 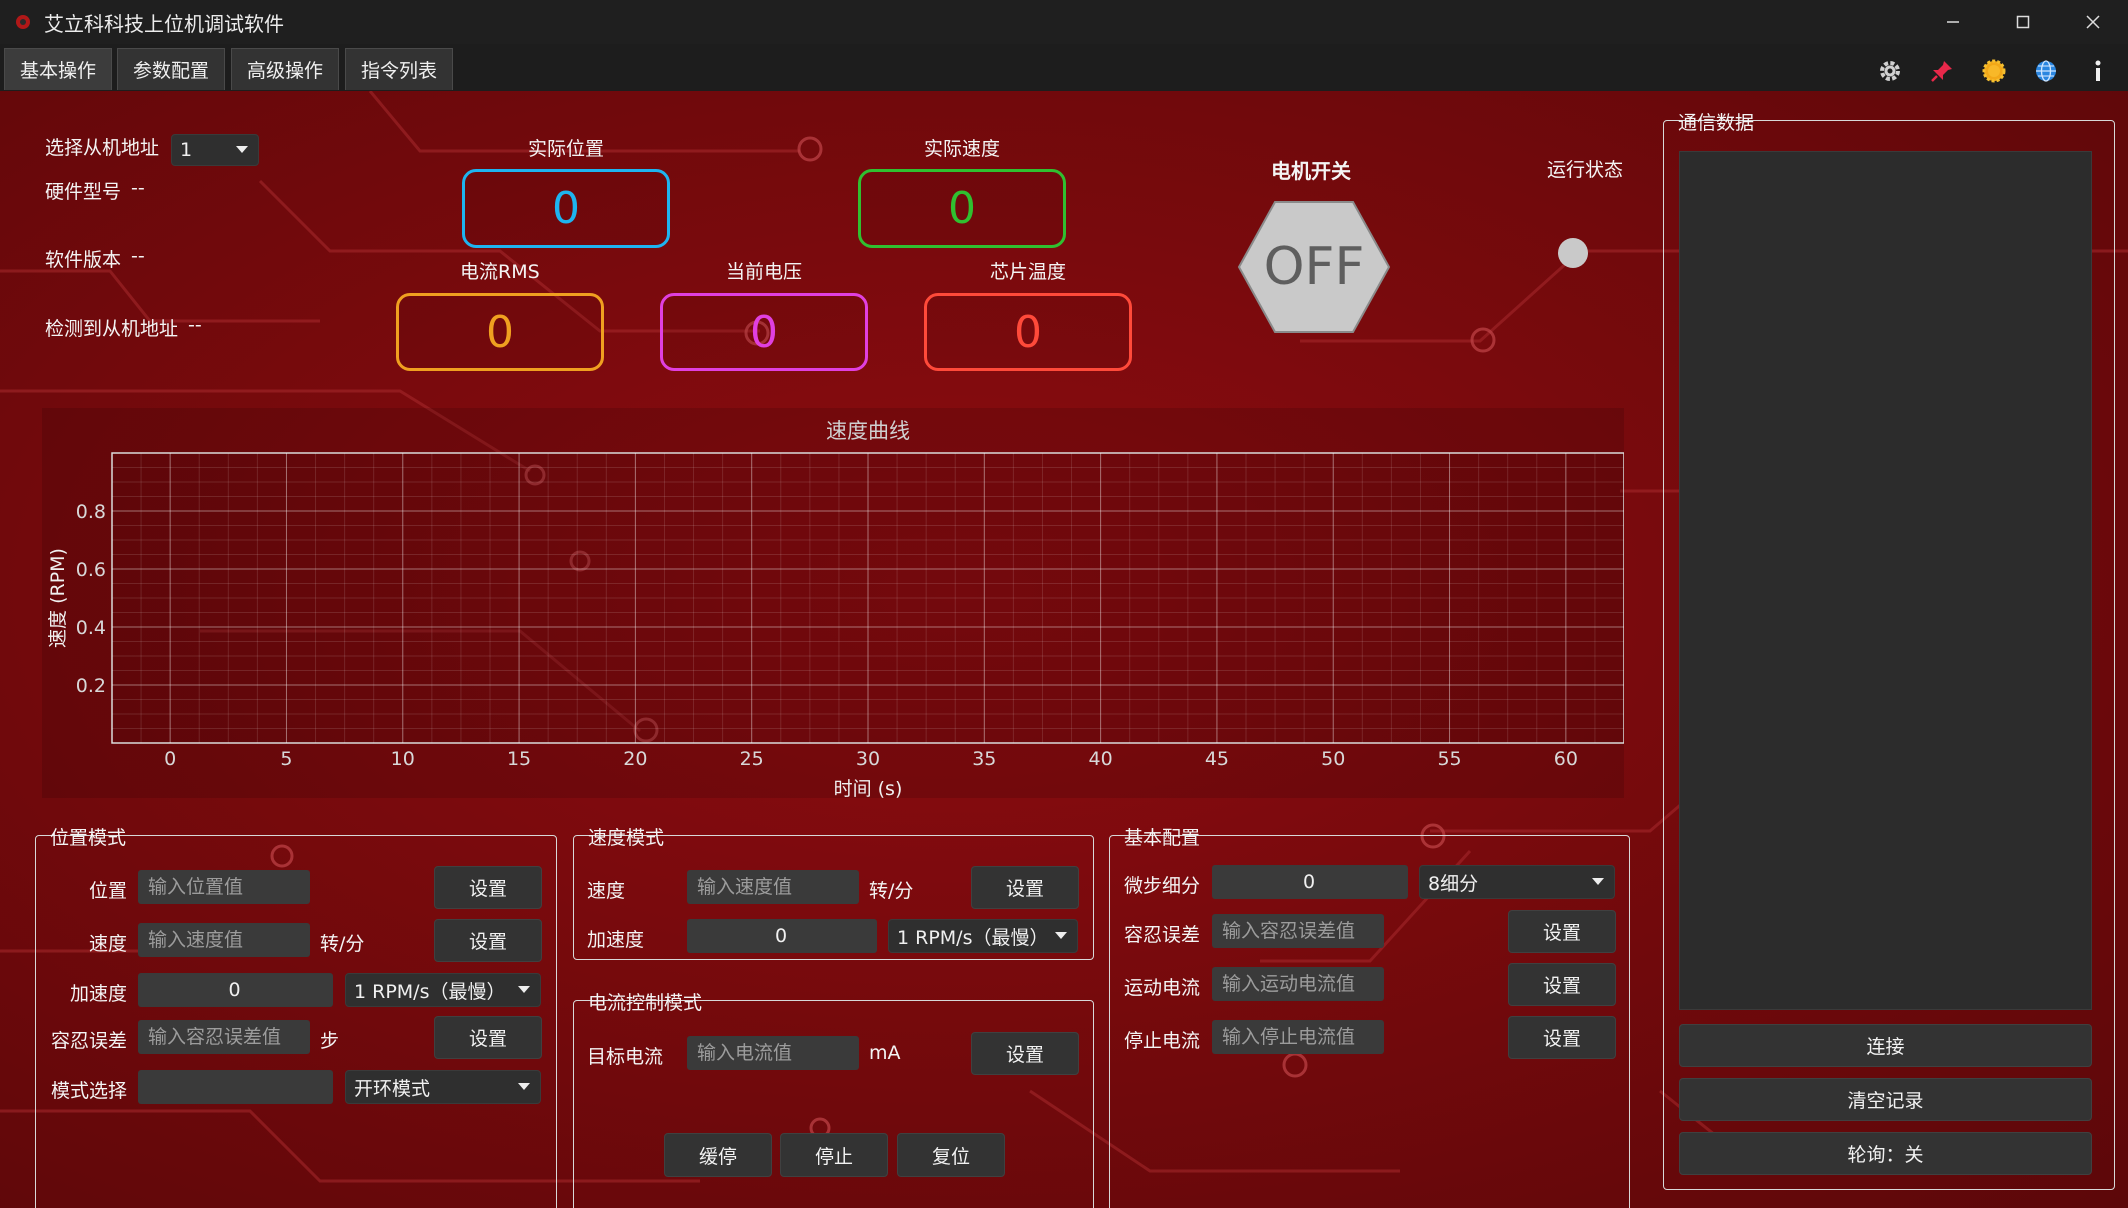 What do you see at coordinates (443, 1087) in the screenshot?
I see `mode-select: 开环模式` at bounding box center [443, 1087].